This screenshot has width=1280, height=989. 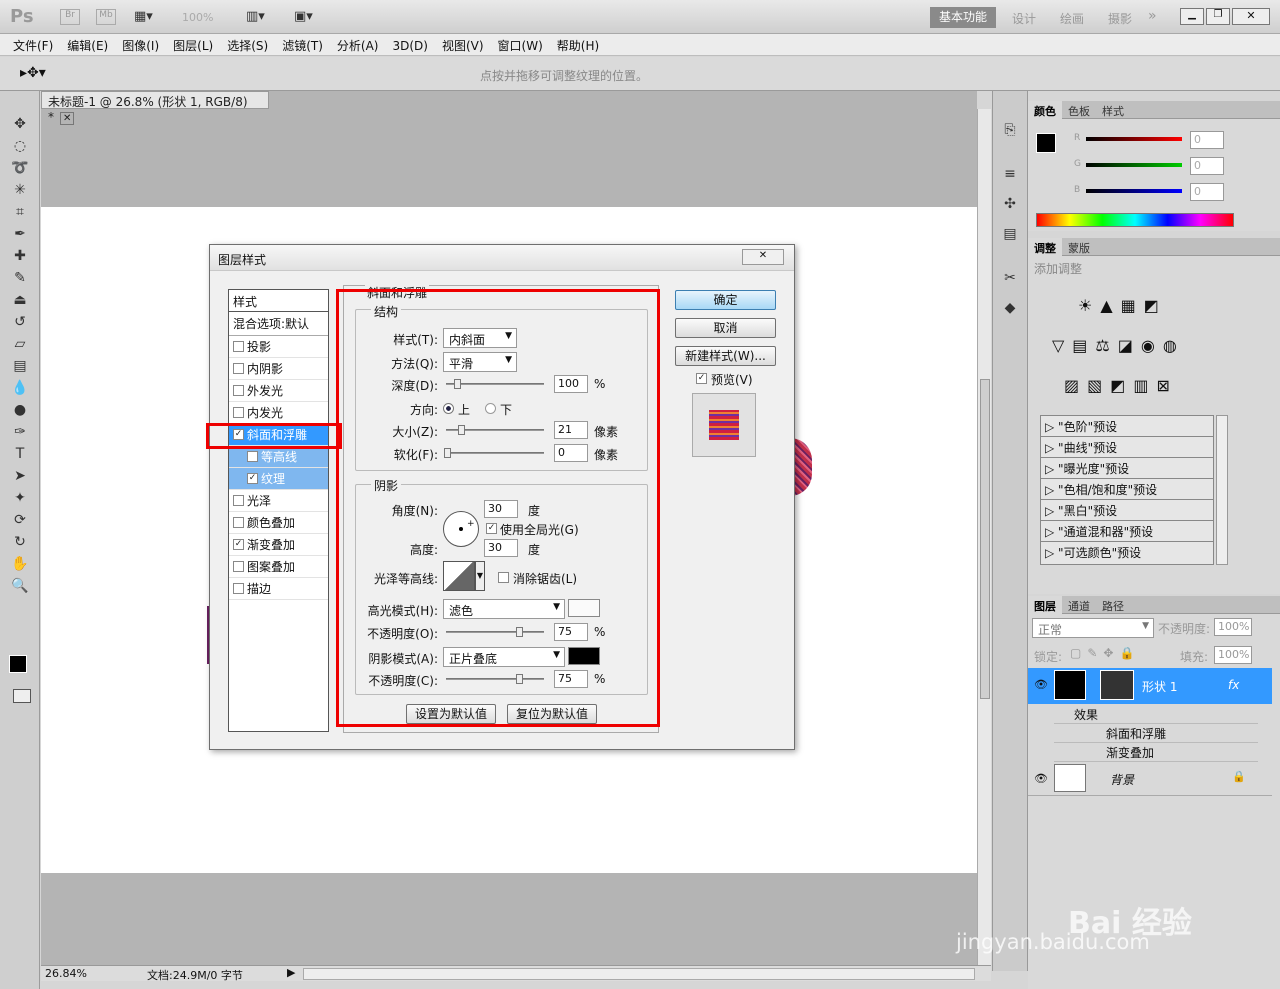 I want to click on style-inner-glow: 内发光, so click(x=278, y=413).